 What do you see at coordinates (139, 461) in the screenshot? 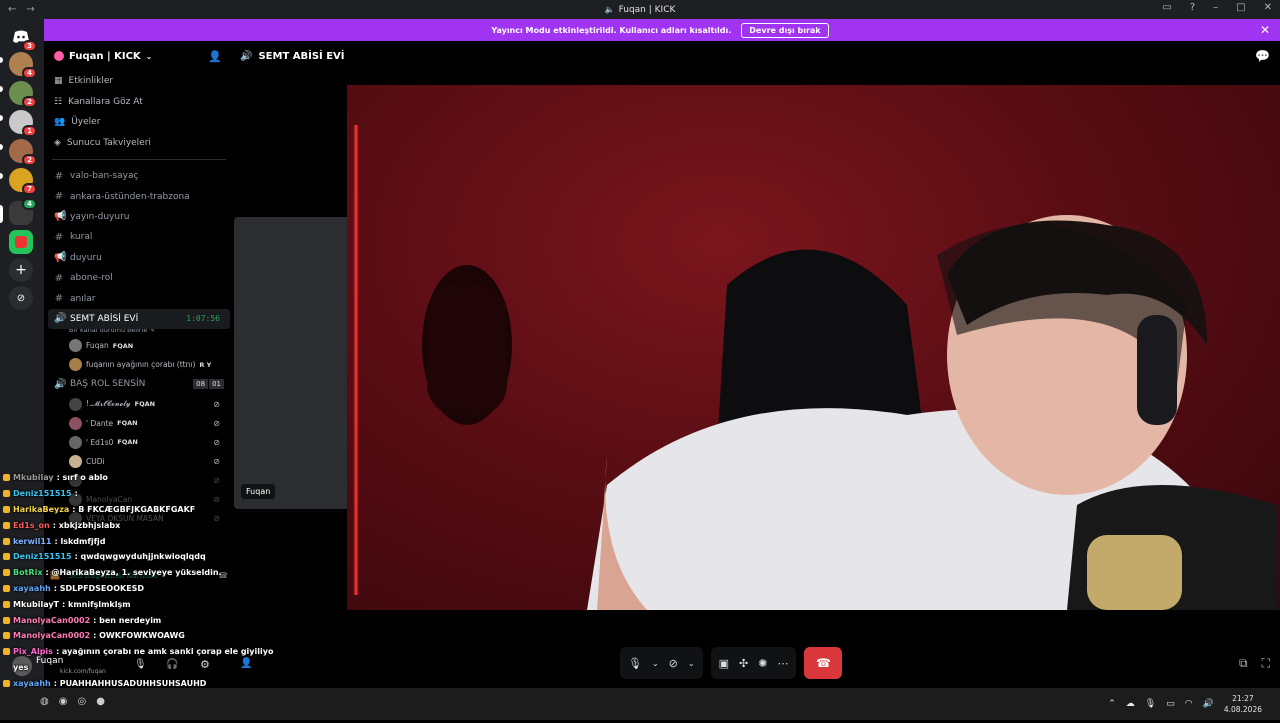
I see `voice-user: CUDi ⊘` at bounding box center [139, 461].